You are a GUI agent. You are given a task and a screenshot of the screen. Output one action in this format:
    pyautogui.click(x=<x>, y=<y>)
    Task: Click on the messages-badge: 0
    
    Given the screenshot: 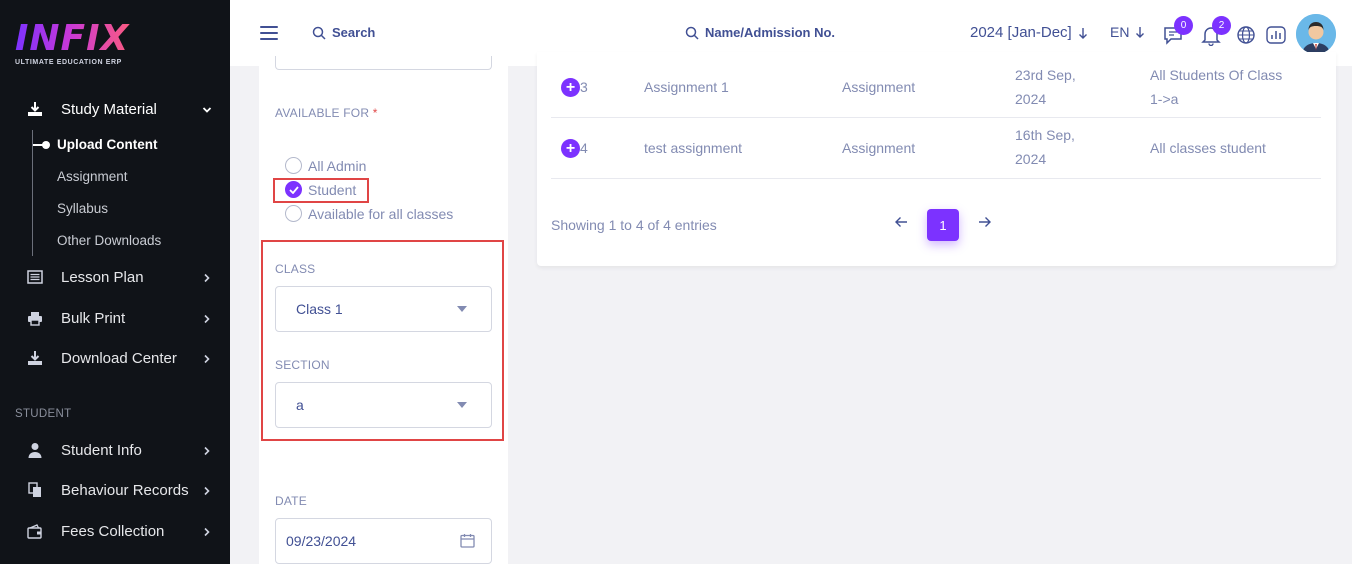 What is the action you would take?
    pyautogui.click(x=1183, y=25)
    